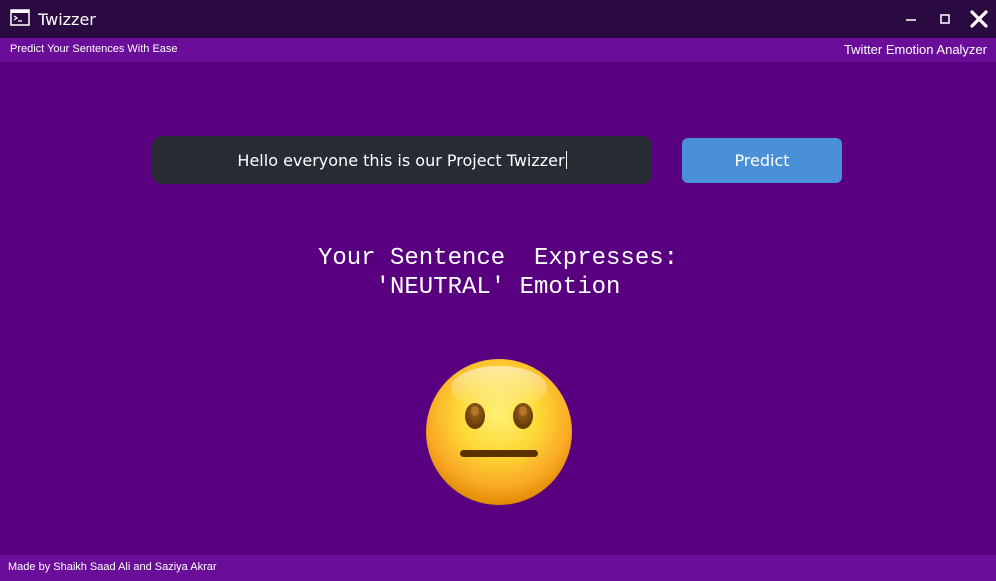 The width and height of the screenshot is (996, 581). I want to click on title-bar: Twizzer, so click(498, 19).